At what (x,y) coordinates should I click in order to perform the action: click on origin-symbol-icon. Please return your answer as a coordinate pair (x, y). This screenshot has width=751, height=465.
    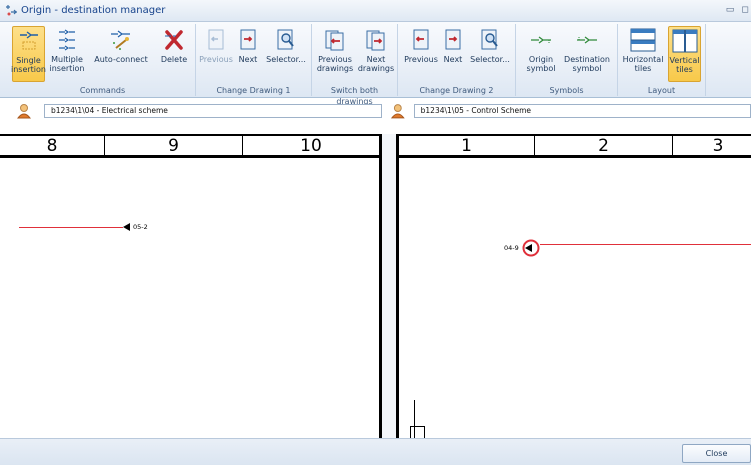
    Looking at the image, I should click on (541, 40).